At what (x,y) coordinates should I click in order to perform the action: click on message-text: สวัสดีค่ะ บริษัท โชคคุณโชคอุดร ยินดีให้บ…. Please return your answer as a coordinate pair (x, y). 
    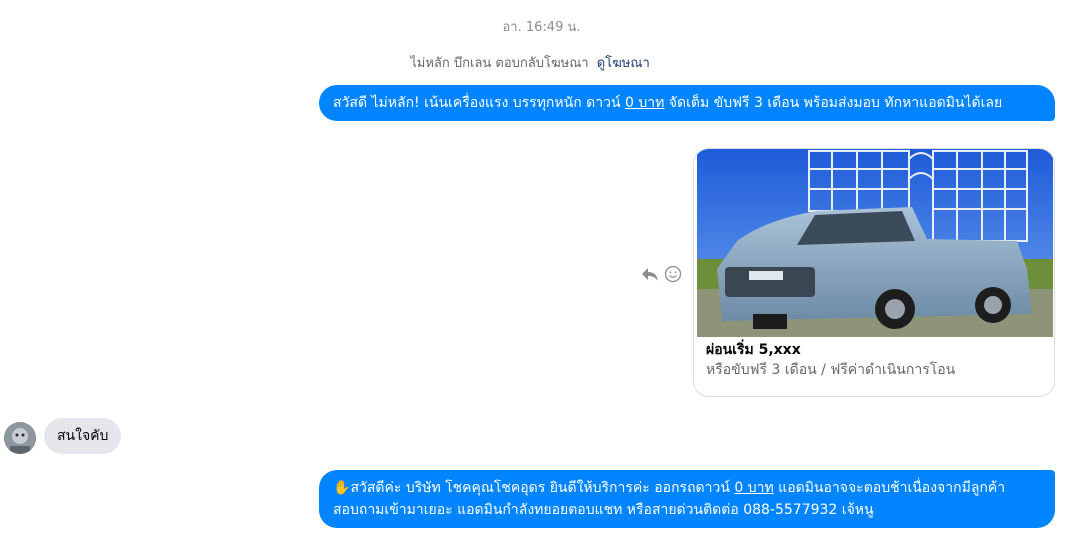
    Looking at the image, I should click on (542, 488).